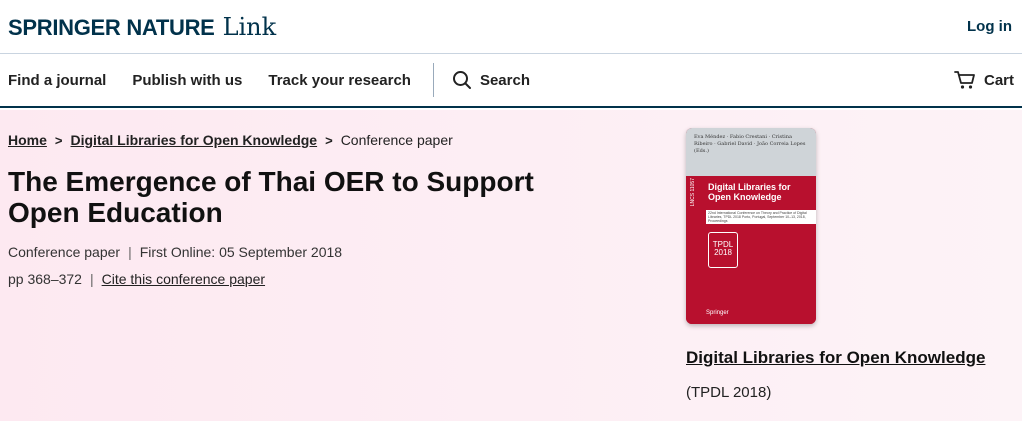  Describe the element at coordinates (693, 192) in the screenshot. I see `cover-series: LNCS 11057` at that location.